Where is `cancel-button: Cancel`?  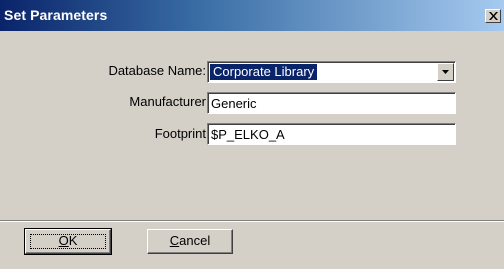 cancel-button: Cancel is located at coordinates (190, 241).